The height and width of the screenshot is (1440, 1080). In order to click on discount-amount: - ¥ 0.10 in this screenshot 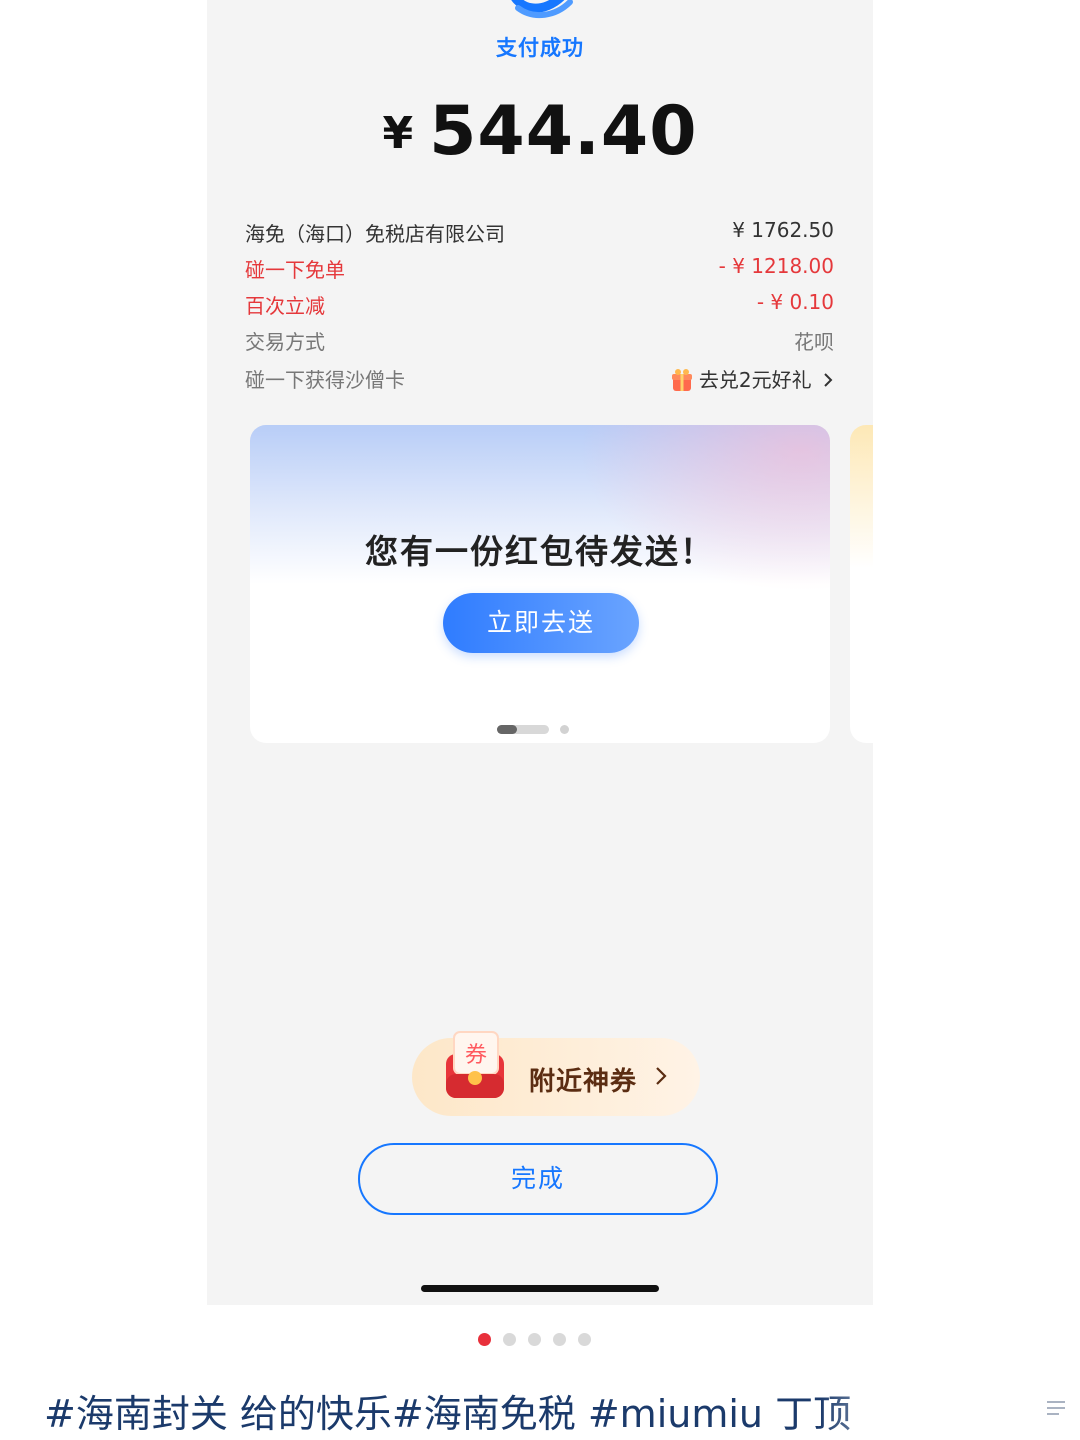, I will do `click(795, 302)`.